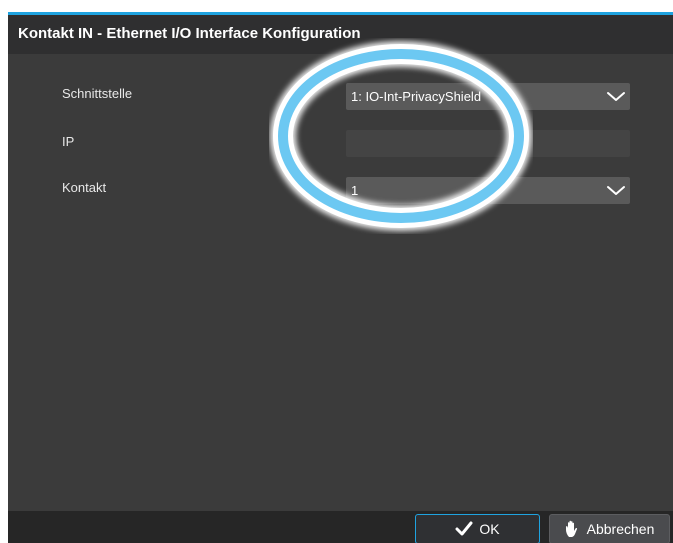 The image size is (673, 543). Describe the element at coordinates (489, 529) in the screenshot. I see `ok-button-label: OK` at that location.